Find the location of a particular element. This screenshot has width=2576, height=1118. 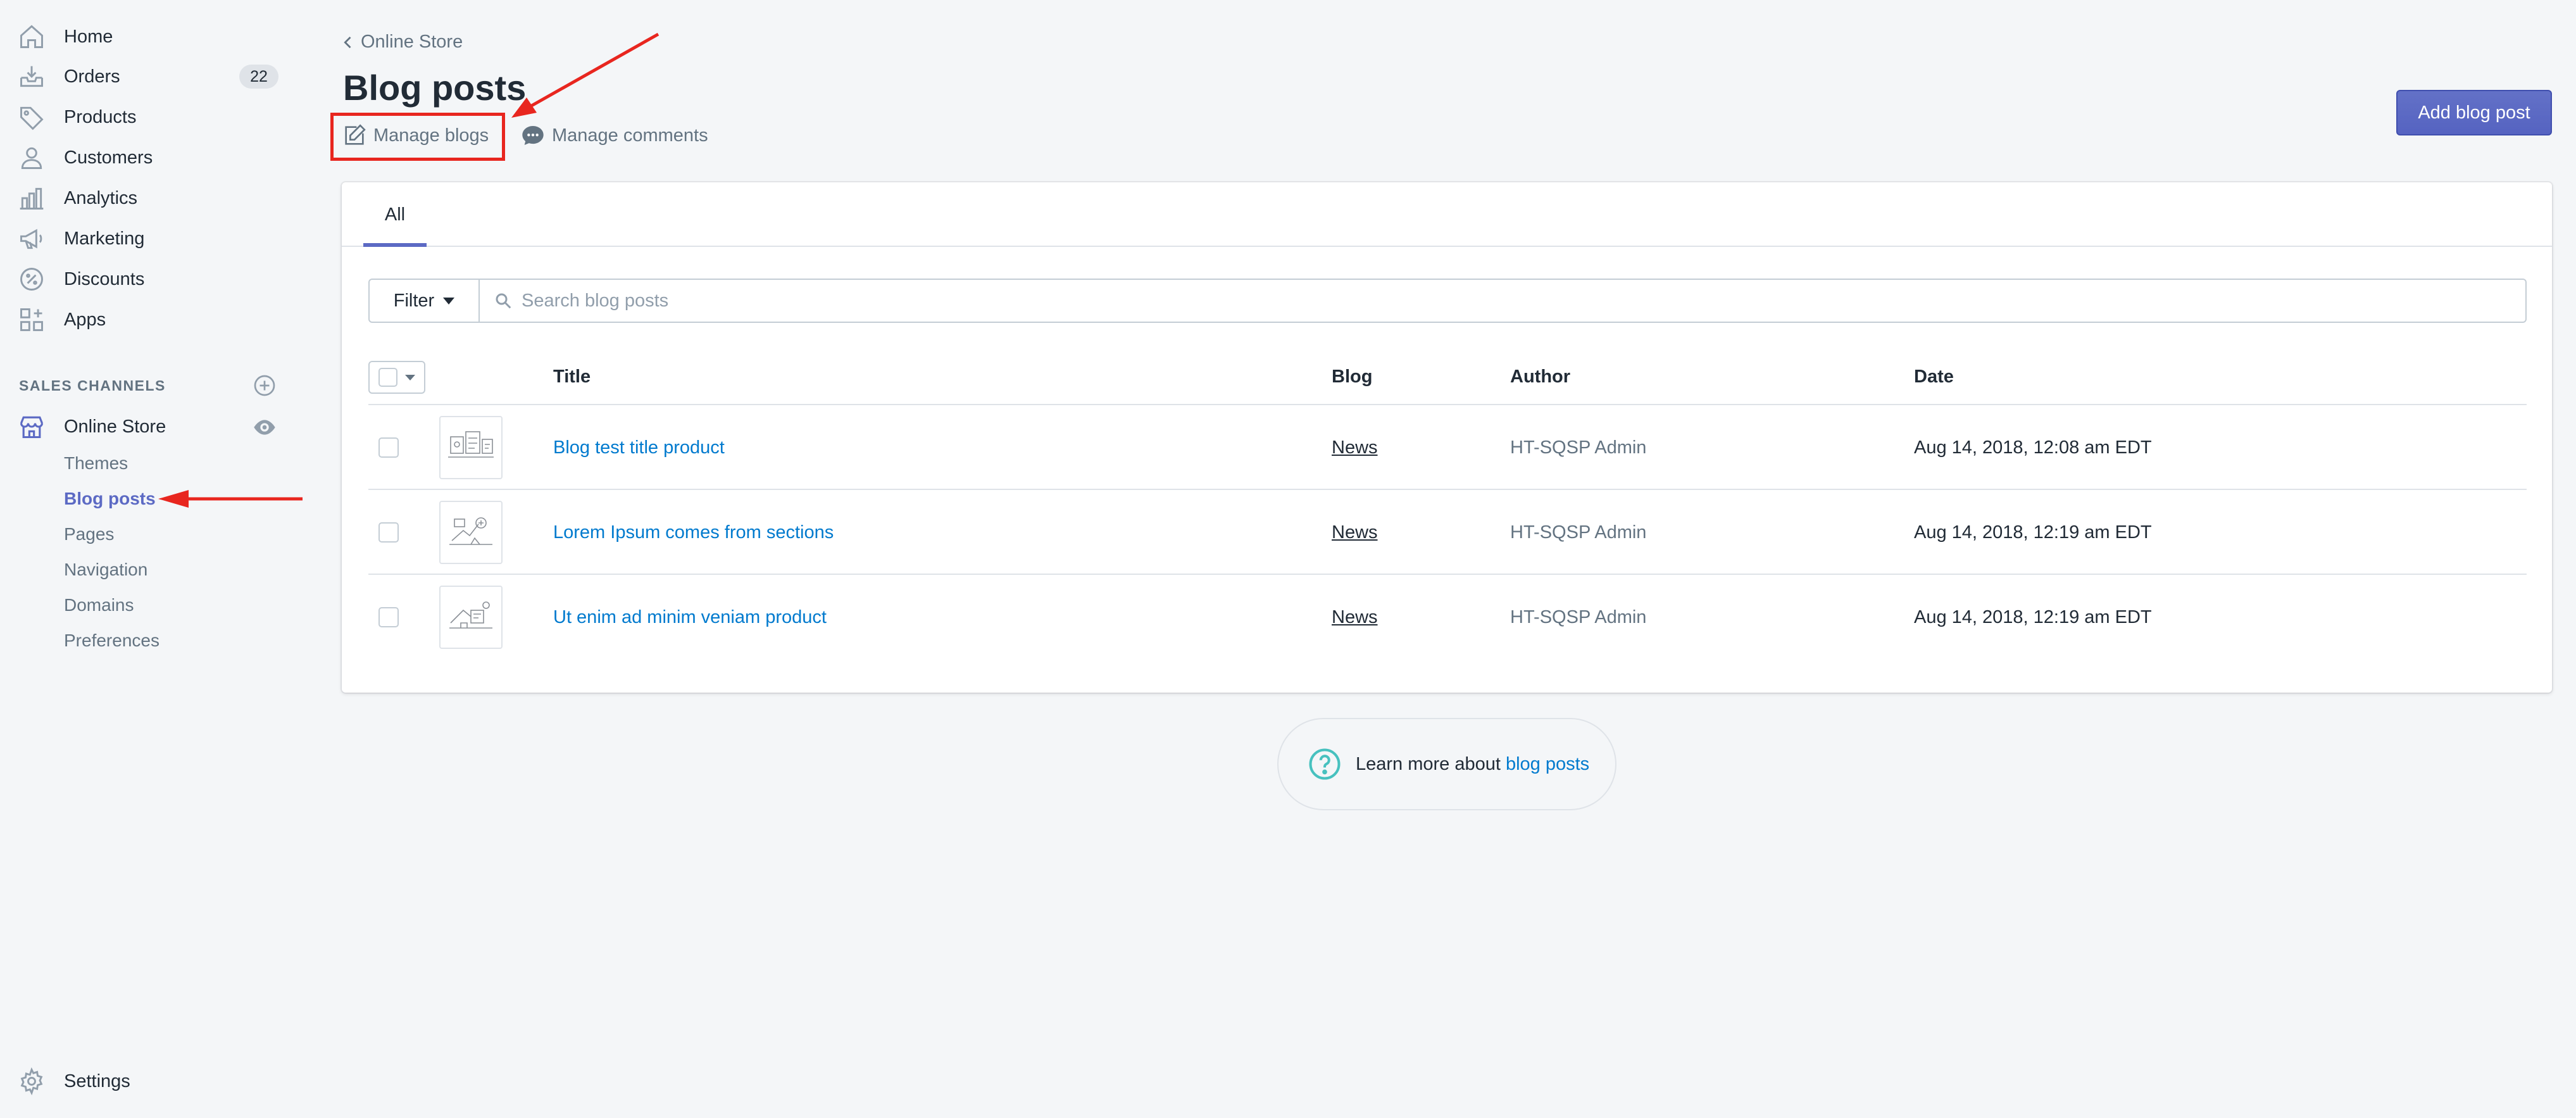

tab-bar: All is located at coordinates (1447, 214).